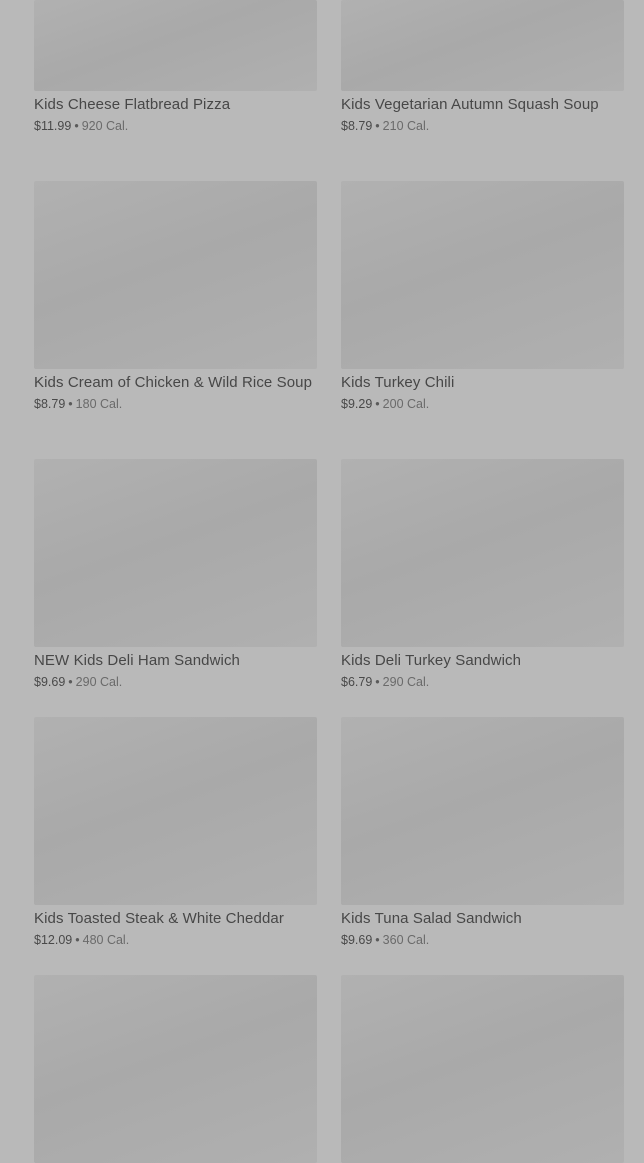 The image size is (644, 1163). I want to click on item-name: NEW Kids Deli Ham Sandwich, so click(175, 661).